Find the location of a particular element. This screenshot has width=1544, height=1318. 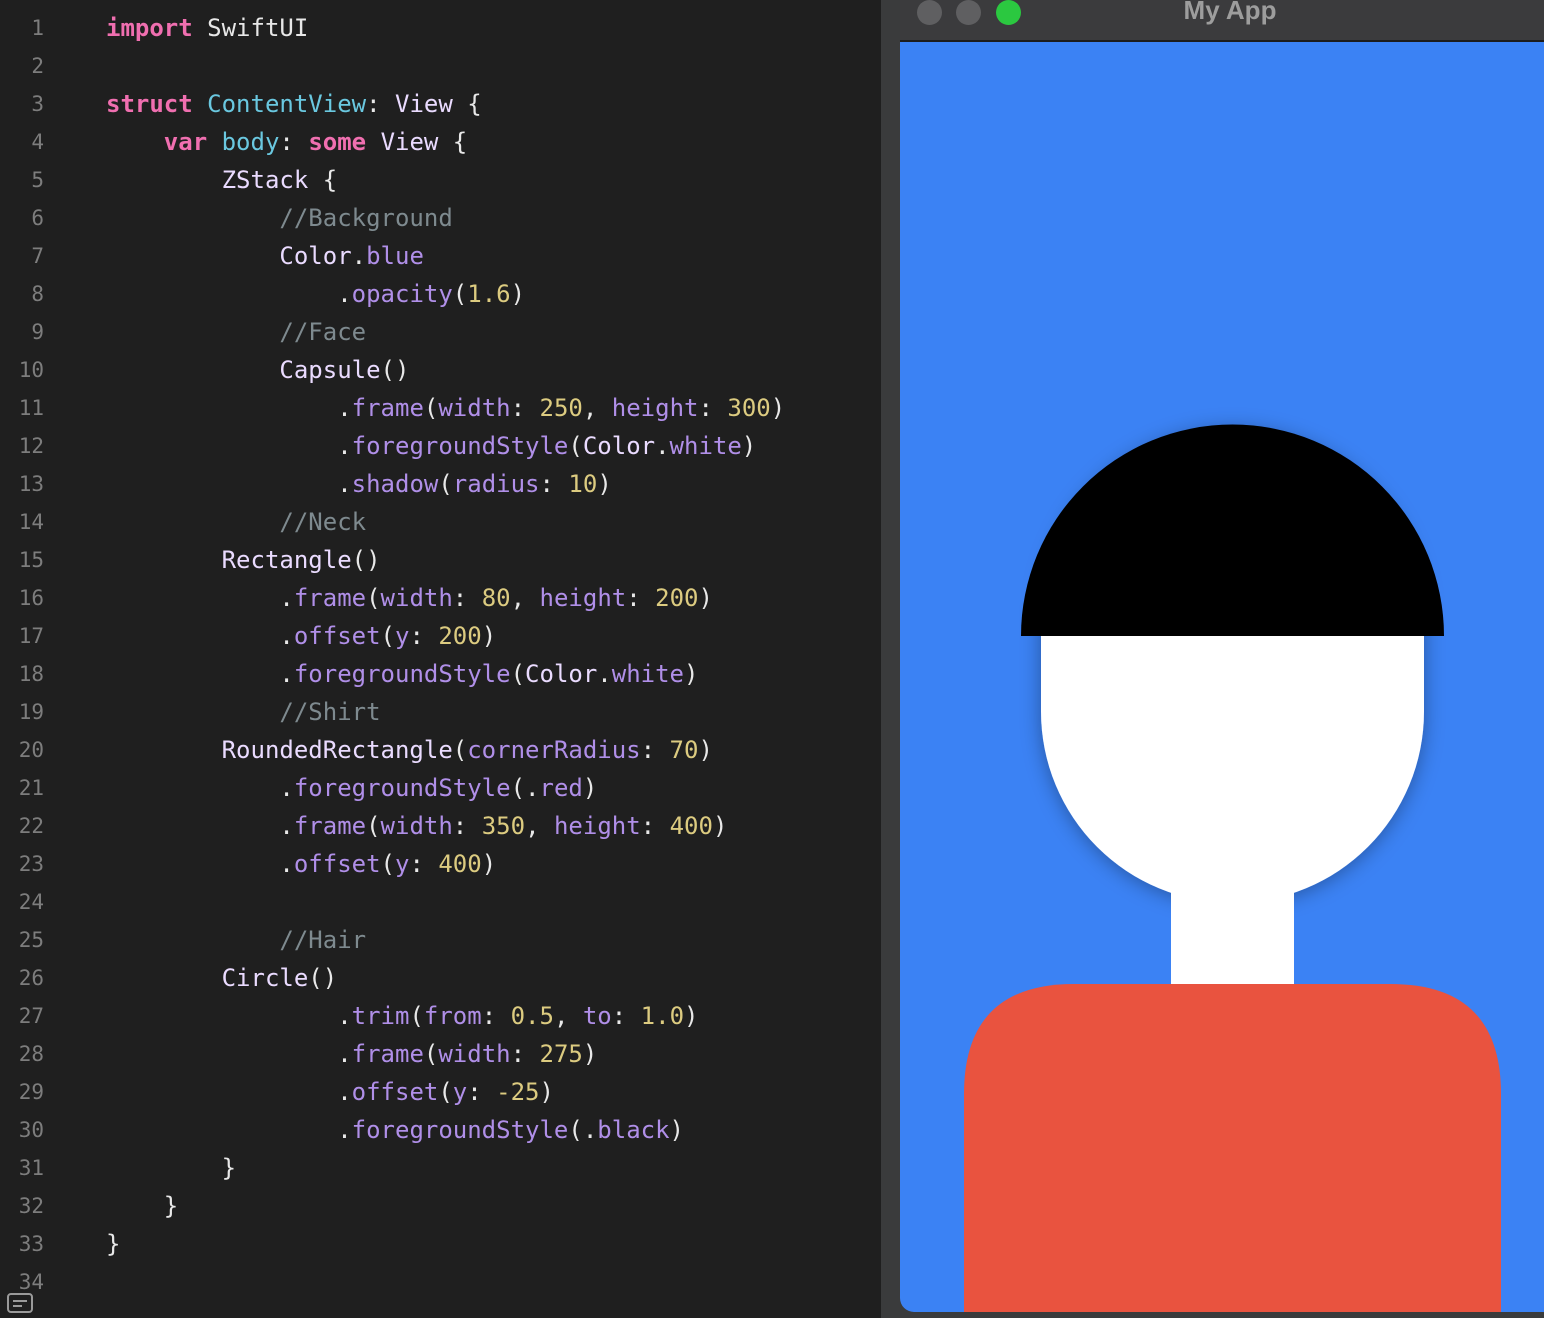

code-token: 1.6 is located at coordinates (489, 294).